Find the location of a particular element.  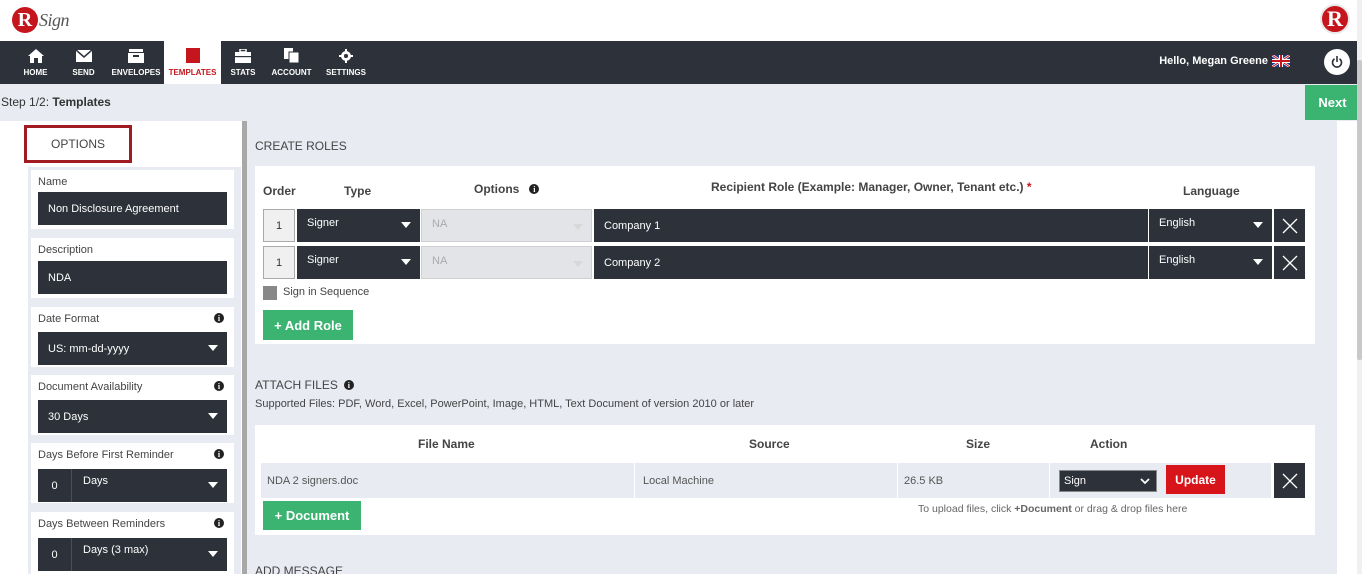

logo-sign-text: Sign is located at coordinates (54, 19).